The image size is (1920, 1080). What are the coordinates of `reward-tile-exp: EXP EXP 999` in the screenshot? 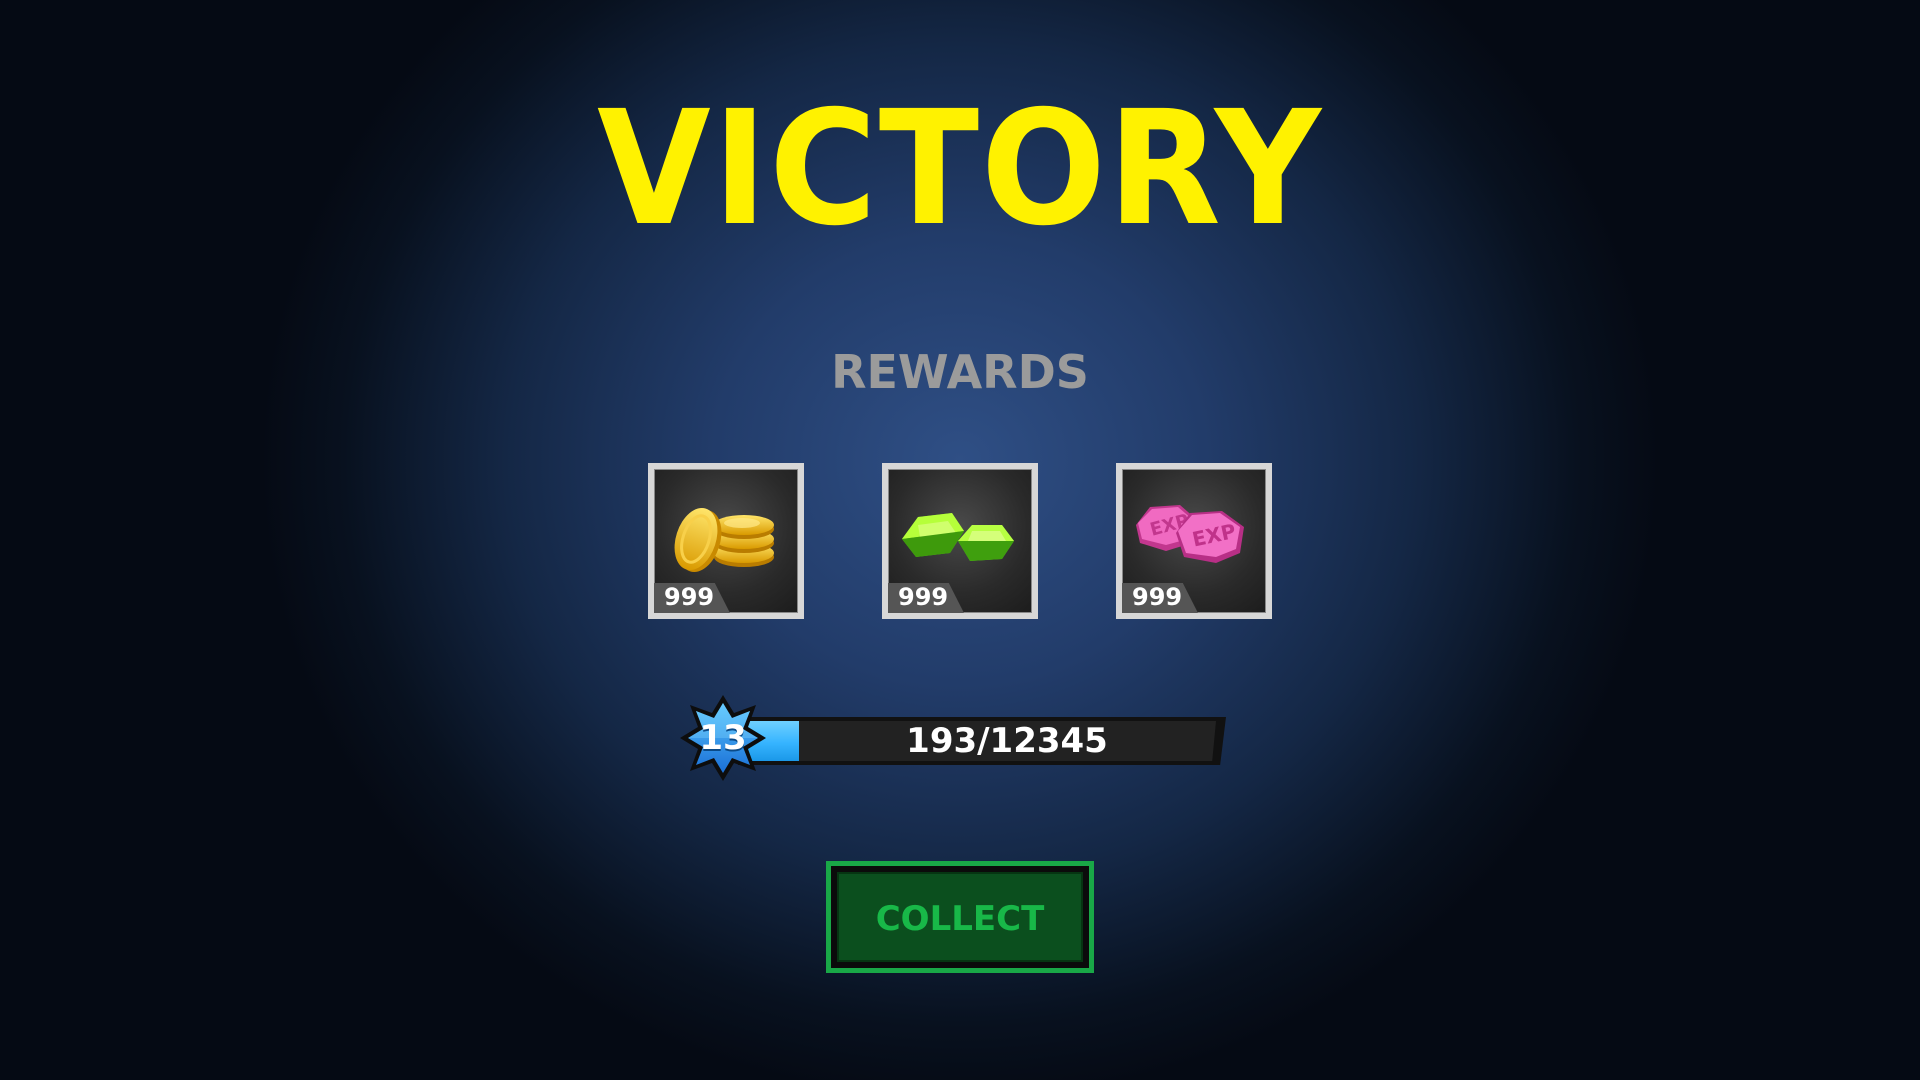 It's located at (1194, 541).